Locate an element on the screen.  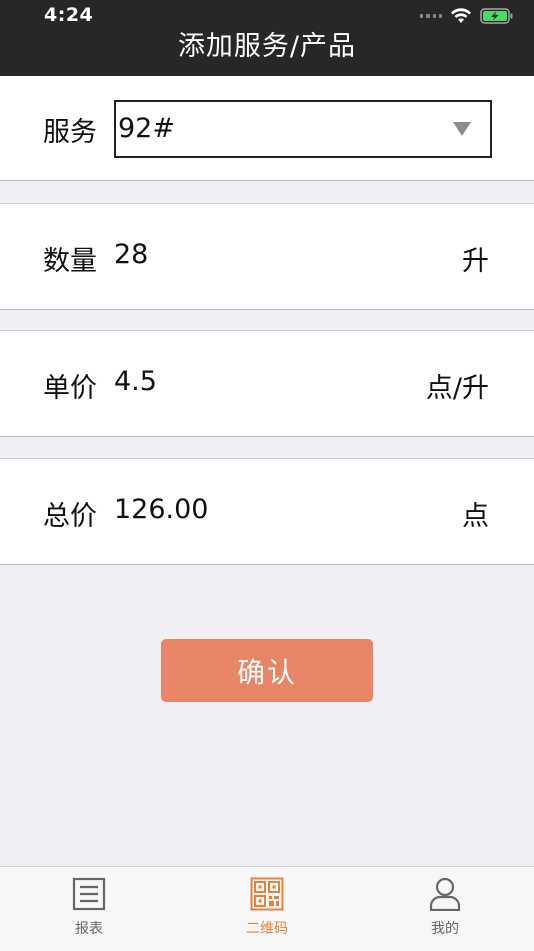
tab-mine-label: 我的 is located at coordinates (445, 929).